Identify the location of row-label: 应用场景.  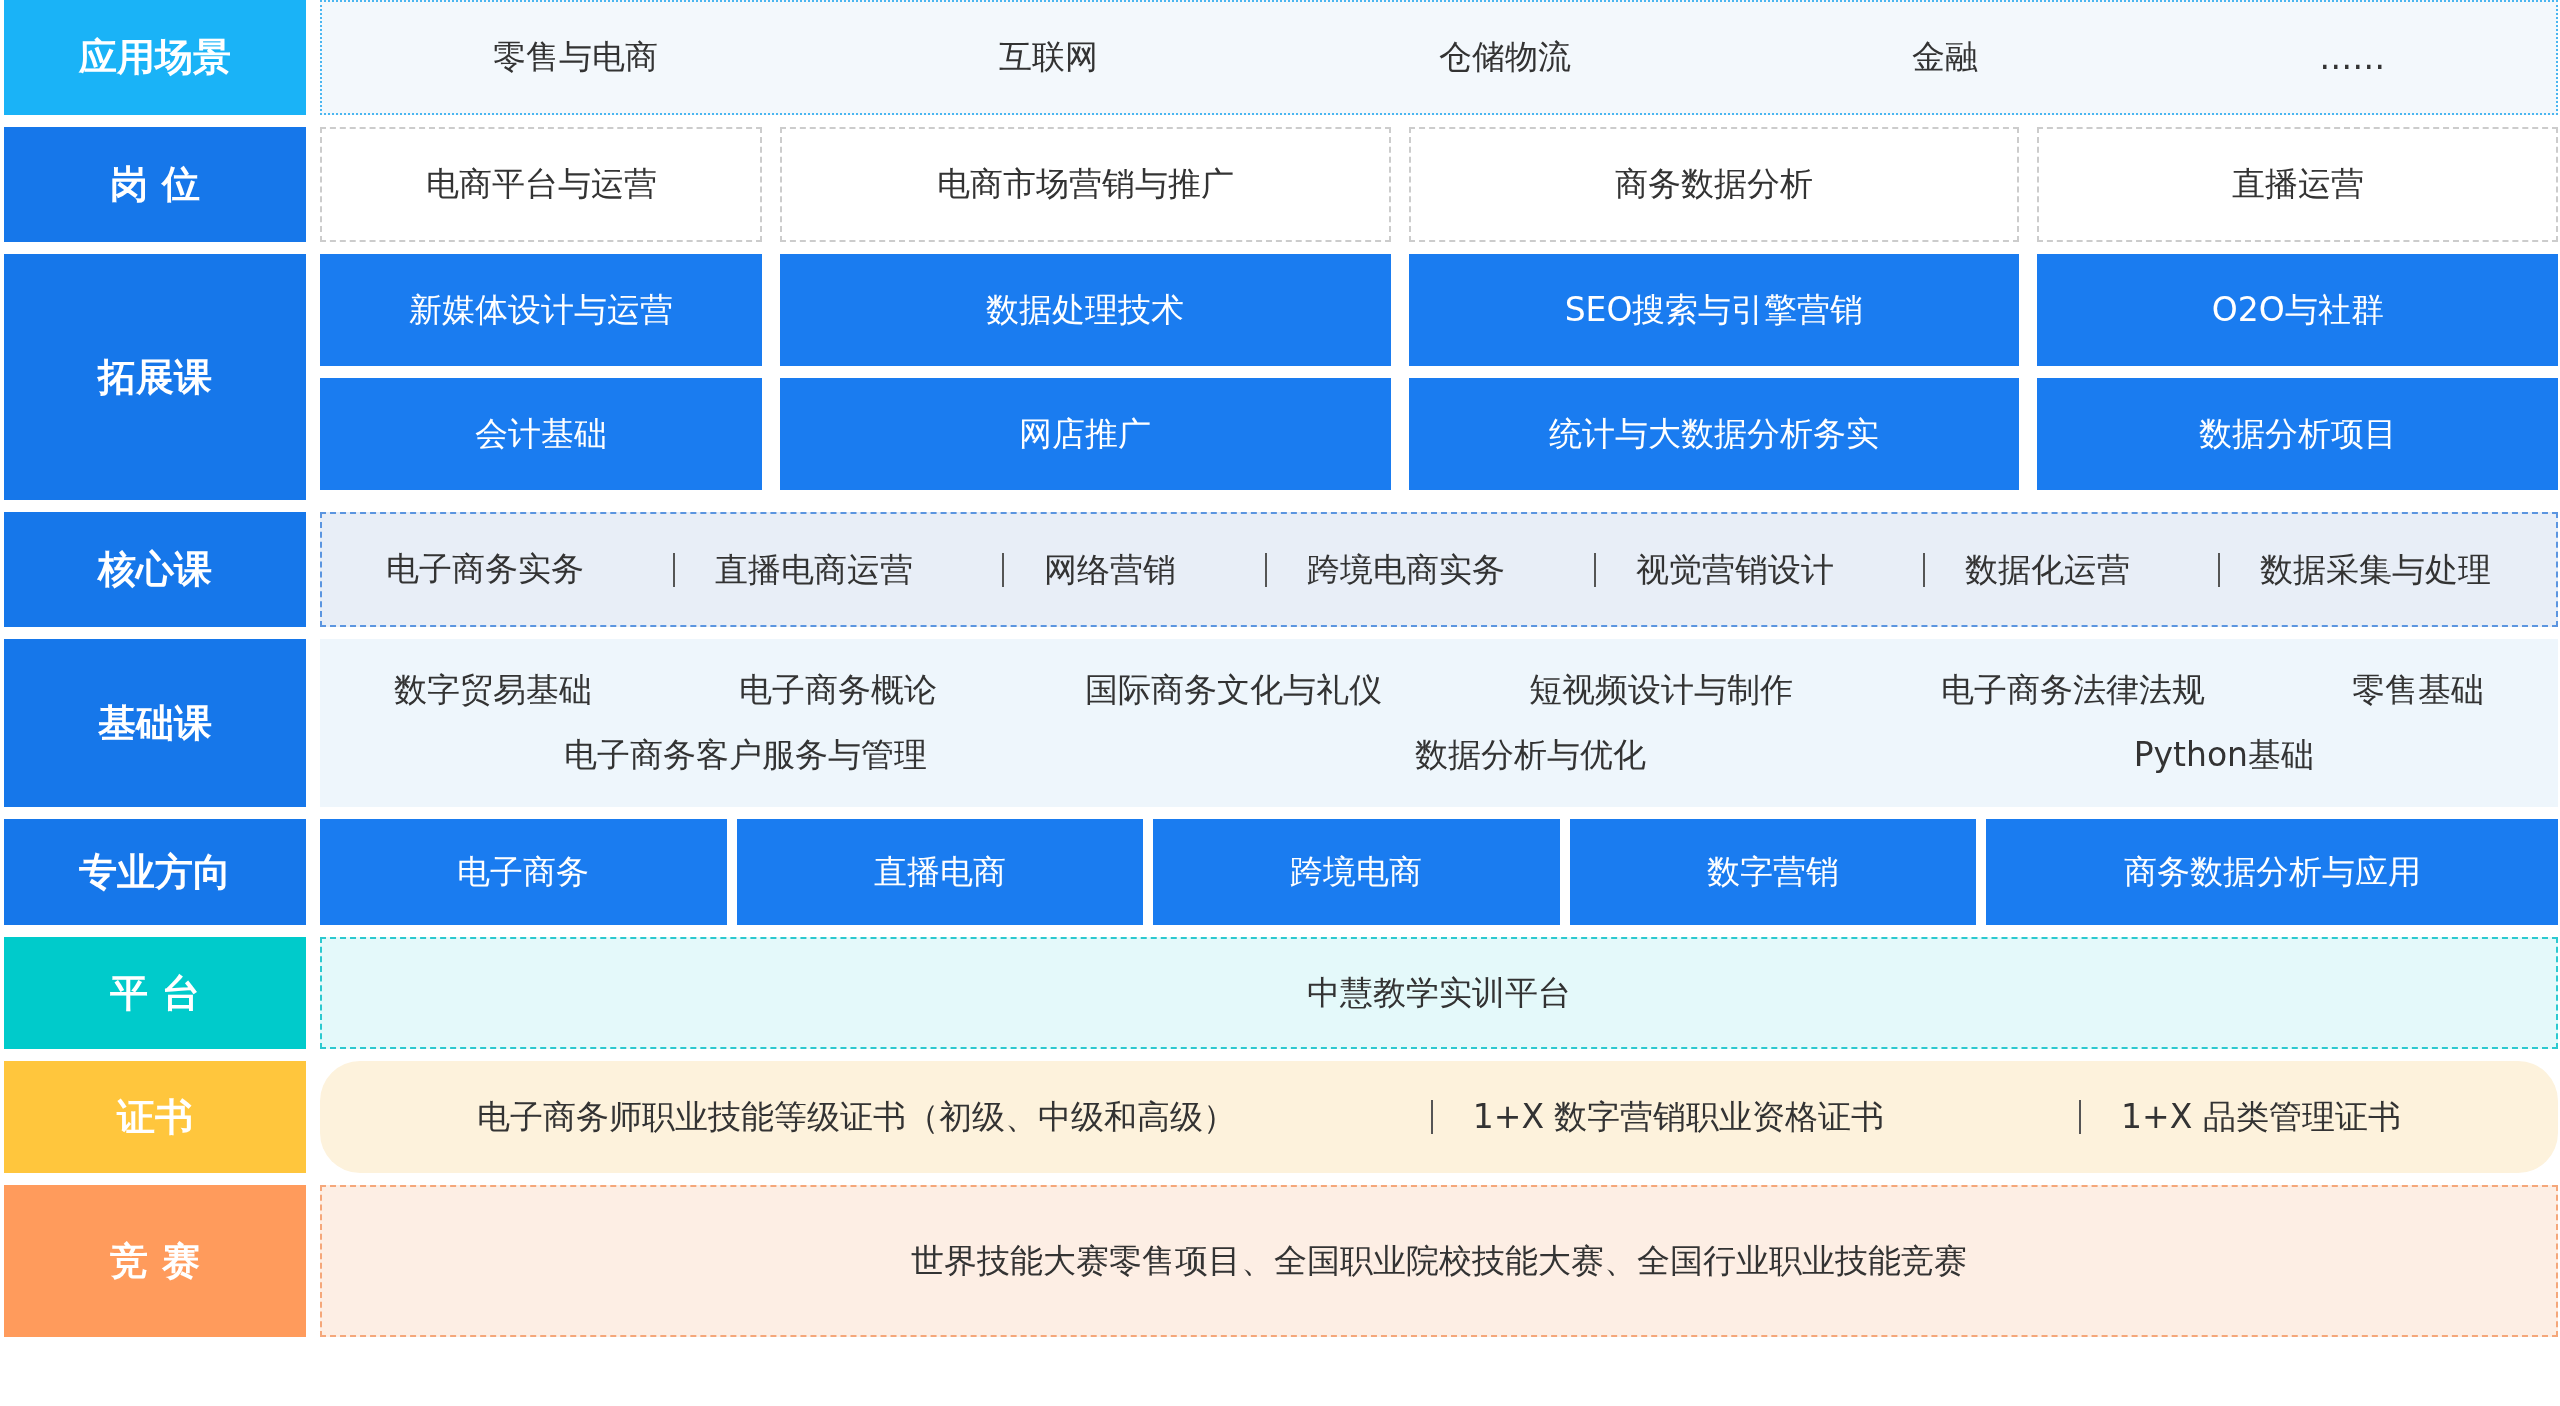
(155, 57).